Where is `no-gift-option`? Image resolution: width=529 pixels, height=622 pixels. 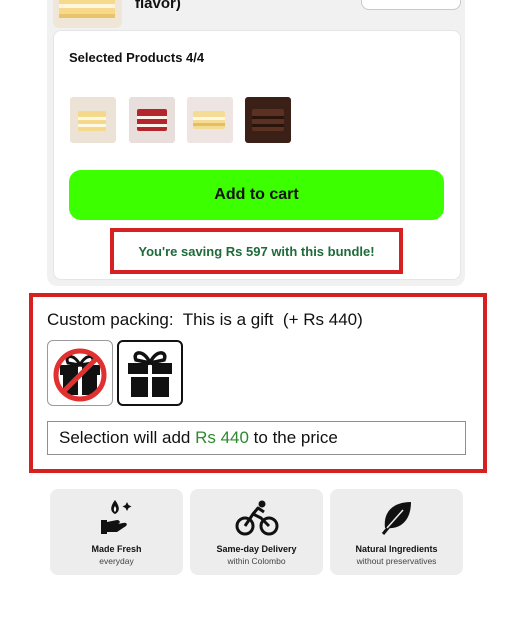 no-gift-option is located at coordinates (80, 373).